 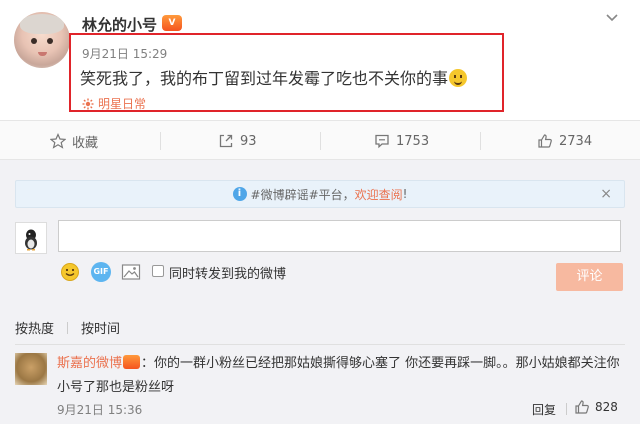 What do you see at coordinates (124, 53) in the screenshot?
I see `post-timestamp: 9月21日 15:29` at bounding box center [124, 53].